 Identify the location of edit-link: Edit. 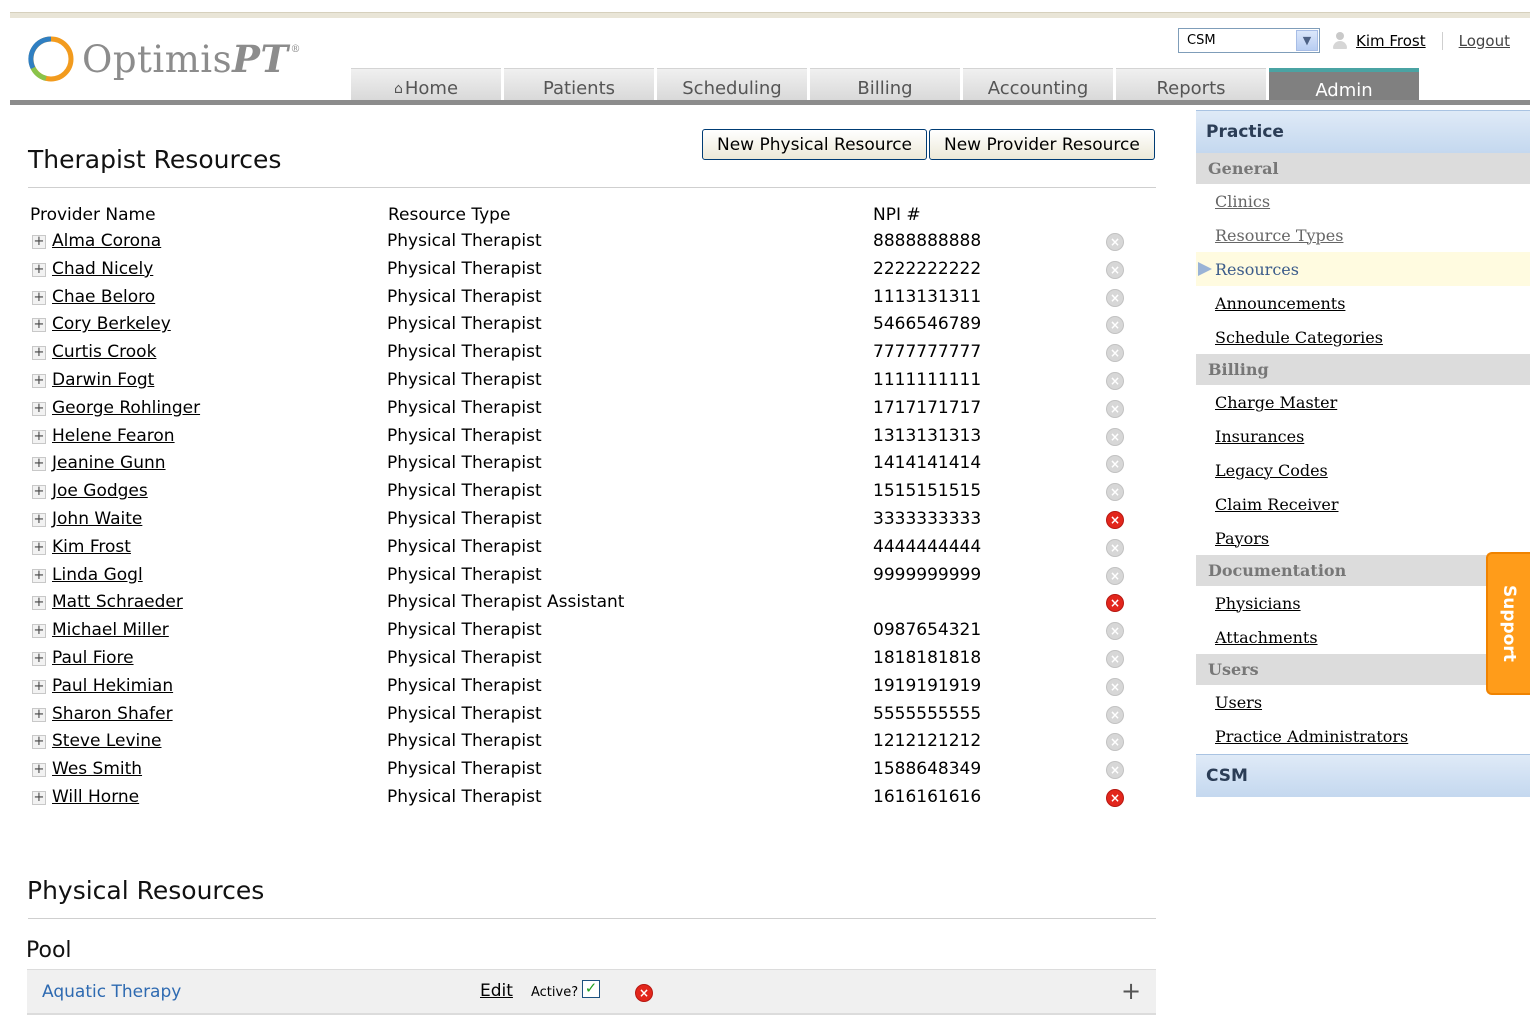
(496, 991).